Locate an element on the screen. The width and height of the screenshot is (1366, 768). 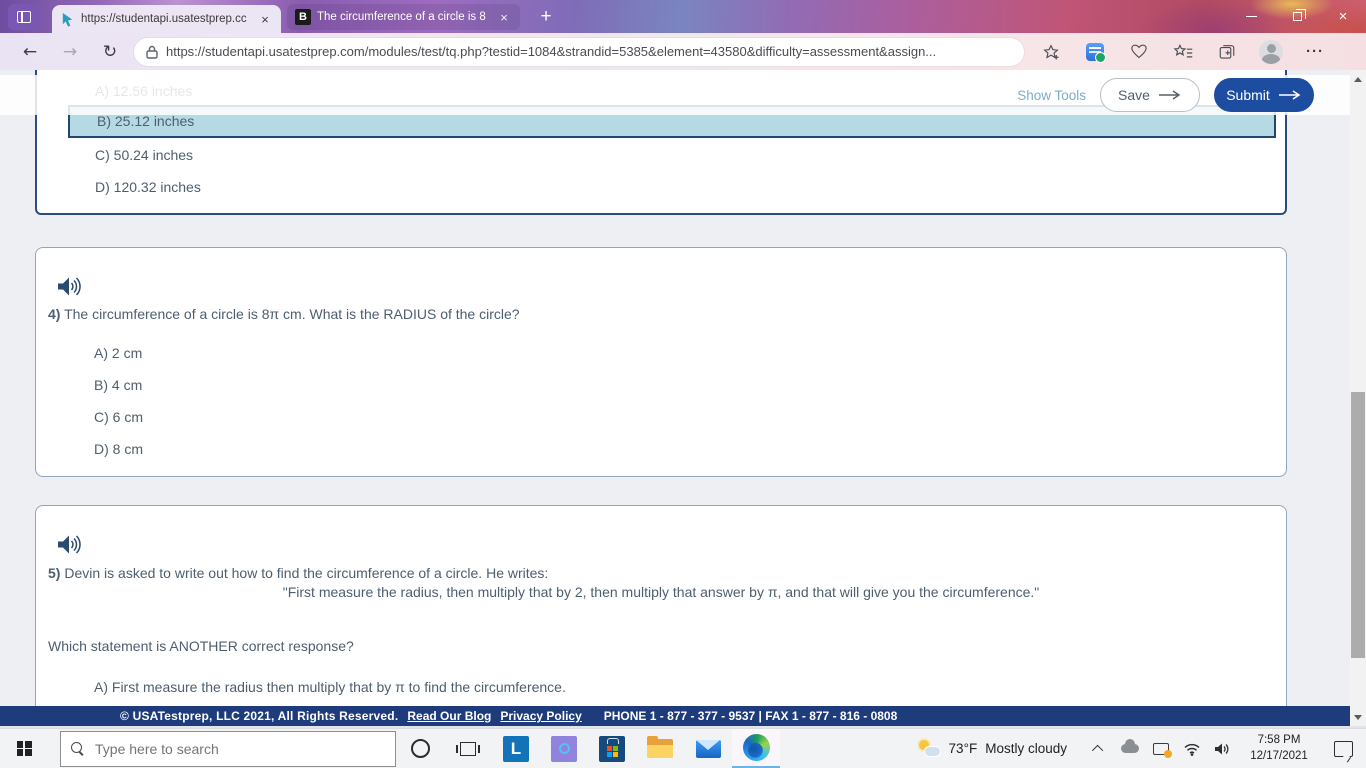
start-button is located at coordinates (24, 748).